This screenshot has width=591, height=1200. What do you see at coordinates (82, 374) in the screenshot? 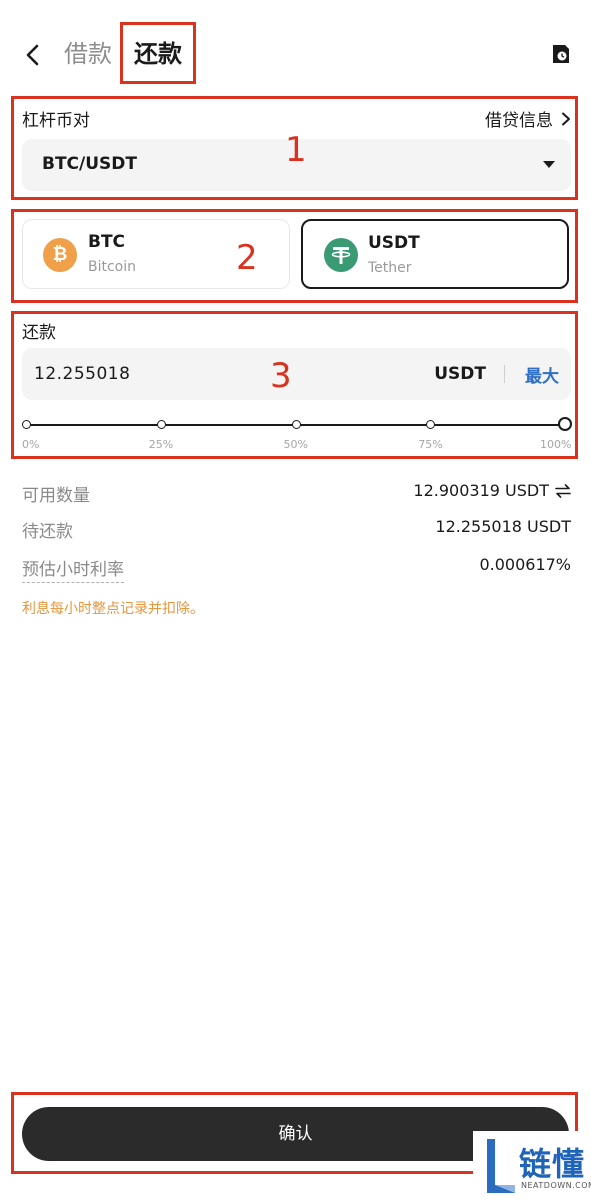
I see `repay-amount-input: 12.255018` at bounding box center [82, 374].